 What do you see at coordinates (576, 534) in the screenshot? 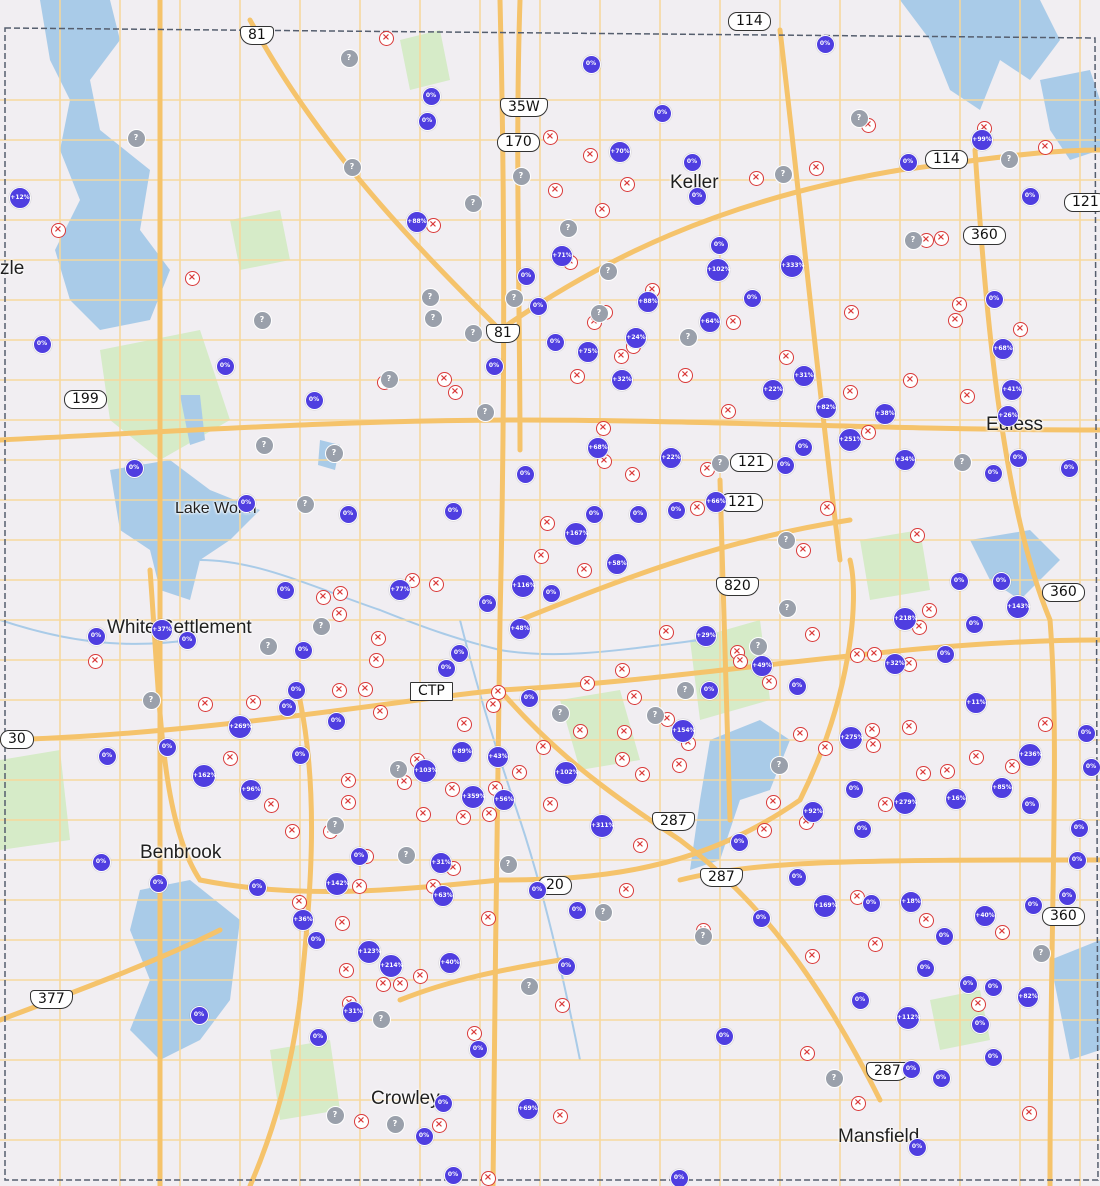
I see `growth-marker: +167%` at bounding box center [576, 534].